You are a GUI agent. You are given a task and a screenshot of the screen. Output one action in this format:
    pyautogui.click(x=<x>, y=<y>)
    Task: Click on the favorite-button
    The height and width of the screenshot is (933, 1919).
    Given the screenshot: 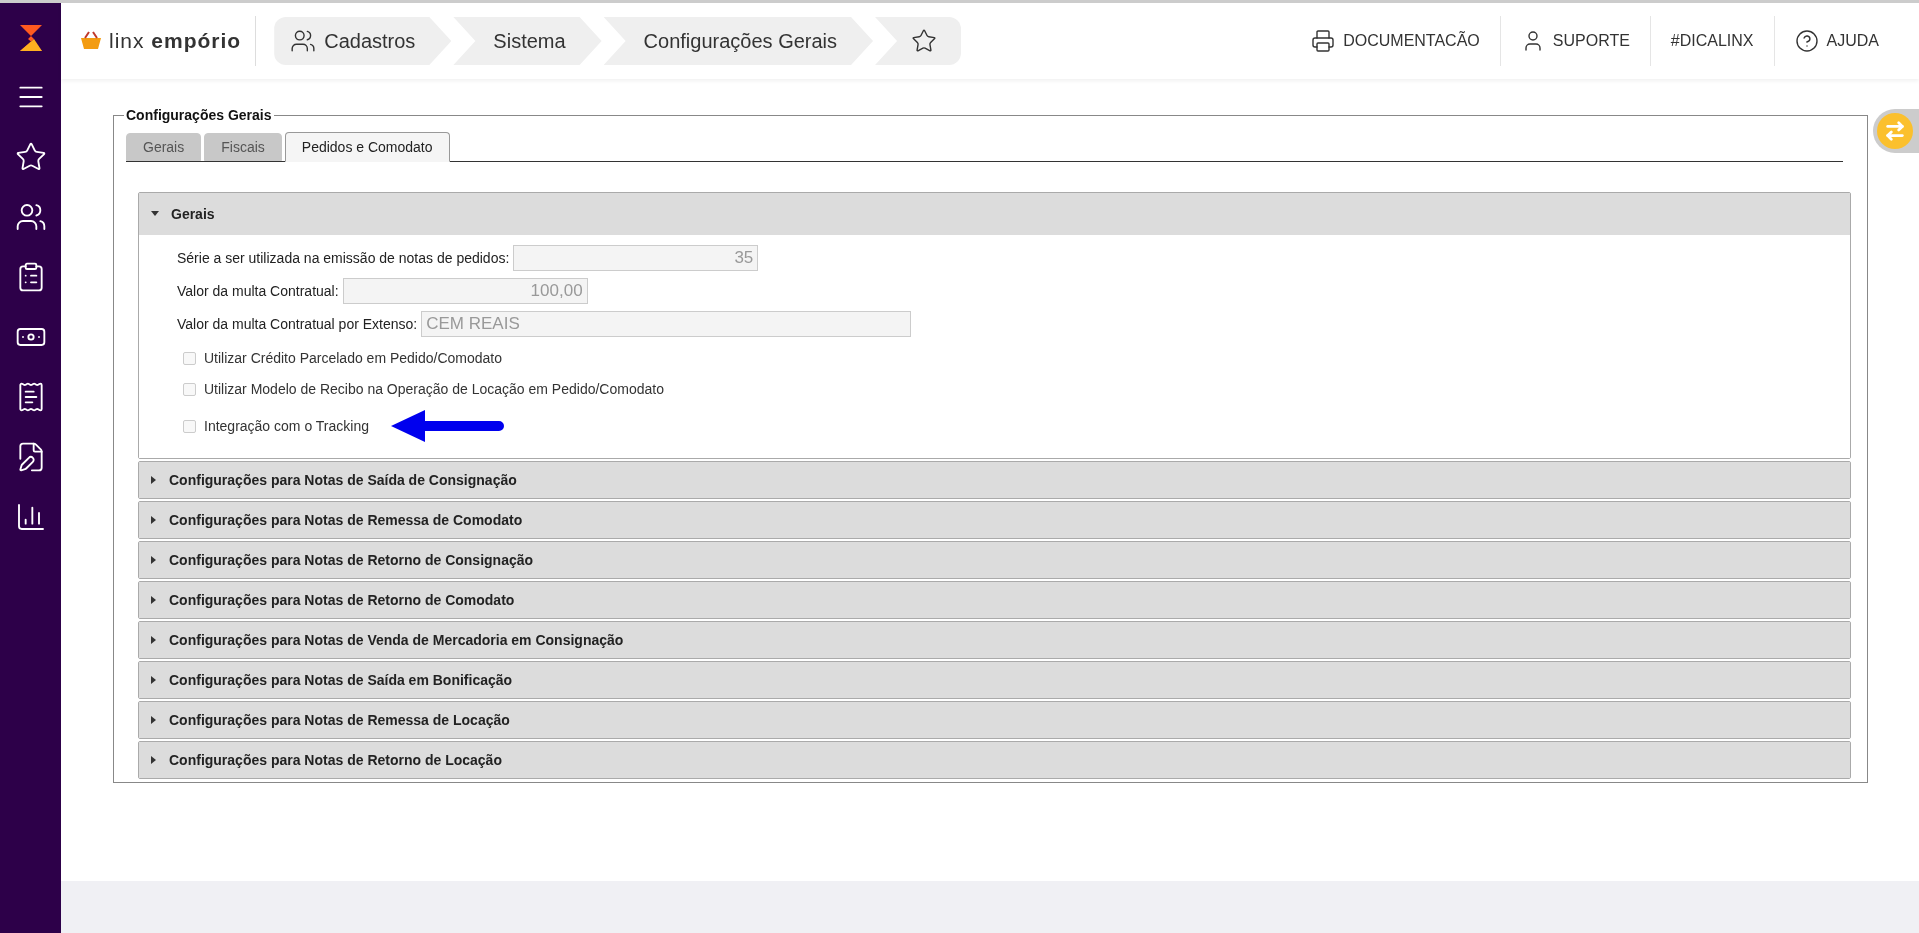 What is the action you would take?
    pyautogui.click(x=918, y=41)
    